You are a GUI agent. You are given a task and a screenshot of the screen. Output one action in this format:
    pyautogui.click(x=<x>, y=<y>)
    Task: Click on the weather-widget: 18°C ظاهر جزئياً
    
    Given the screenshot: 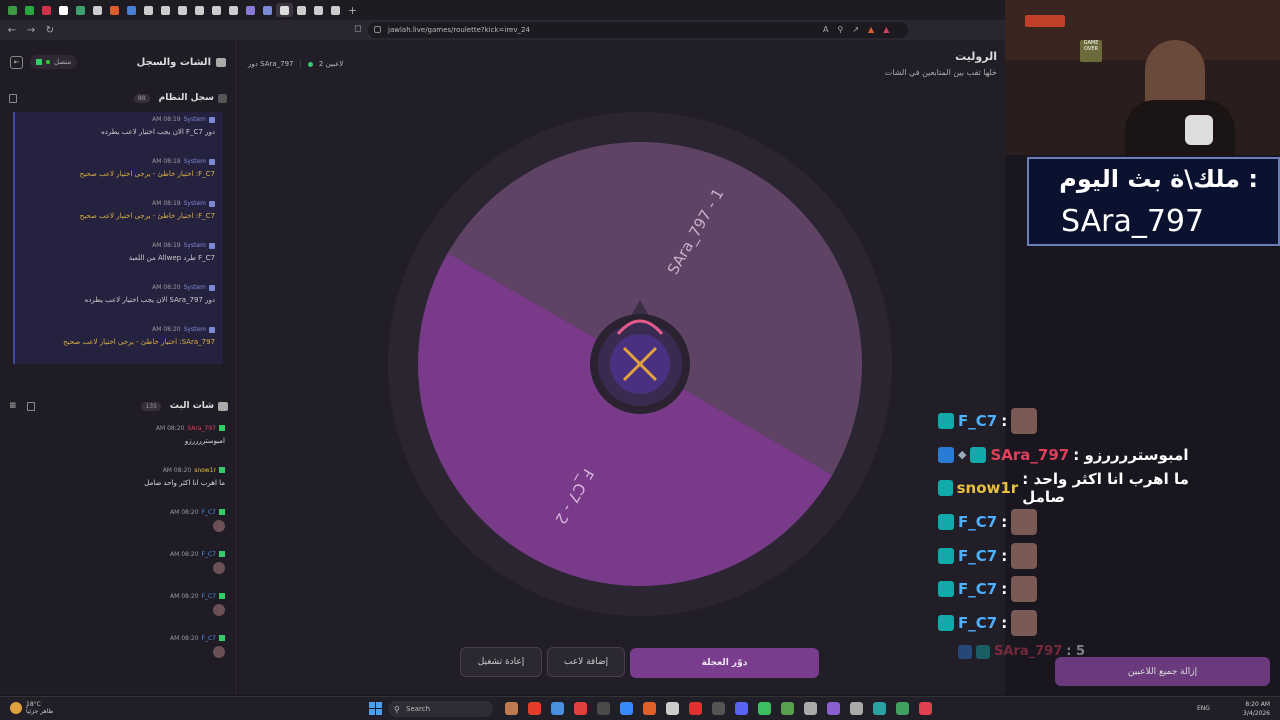 What is the action you would take?
    pyautogui.click(x=31, y=708)
    